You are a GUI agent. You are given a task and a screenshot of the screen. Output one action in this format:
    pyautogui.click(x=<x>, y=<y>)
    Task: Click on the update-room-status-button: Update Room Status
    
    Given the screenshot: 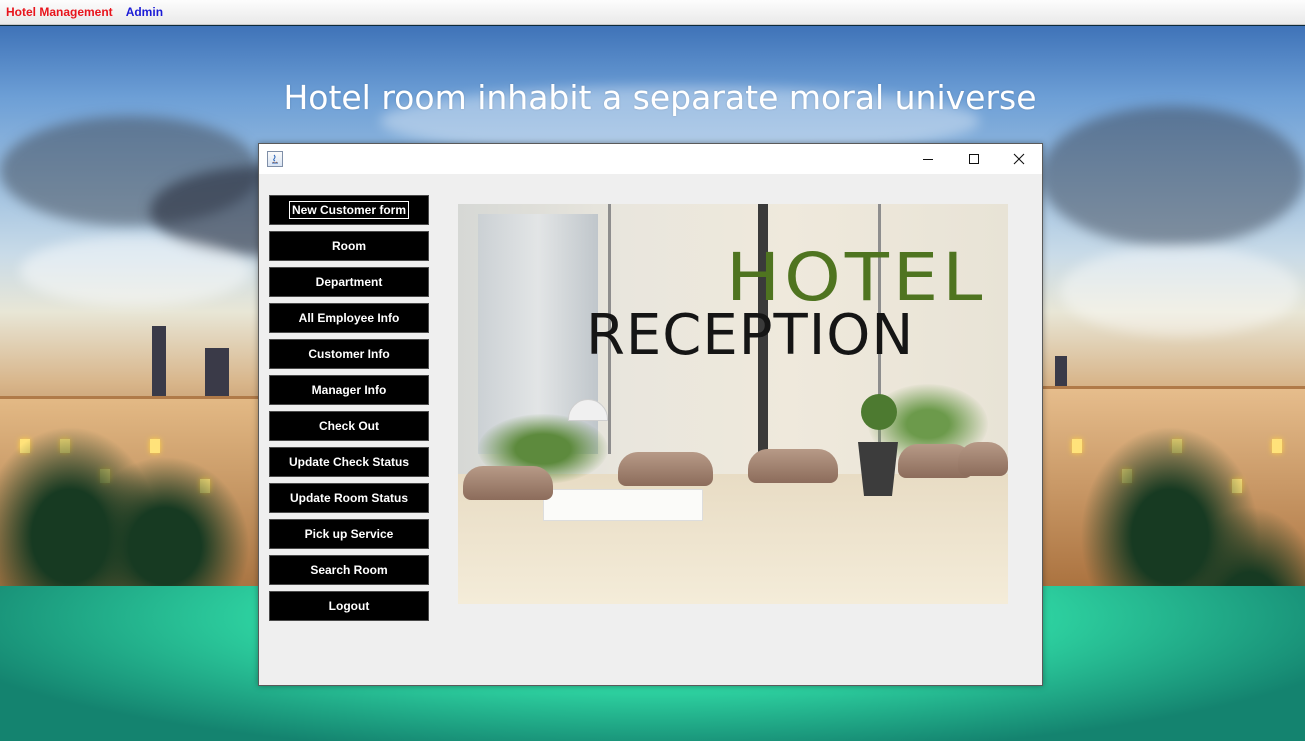 What is the action you would take?
    pyautogui.click(x=349, y=498)
    